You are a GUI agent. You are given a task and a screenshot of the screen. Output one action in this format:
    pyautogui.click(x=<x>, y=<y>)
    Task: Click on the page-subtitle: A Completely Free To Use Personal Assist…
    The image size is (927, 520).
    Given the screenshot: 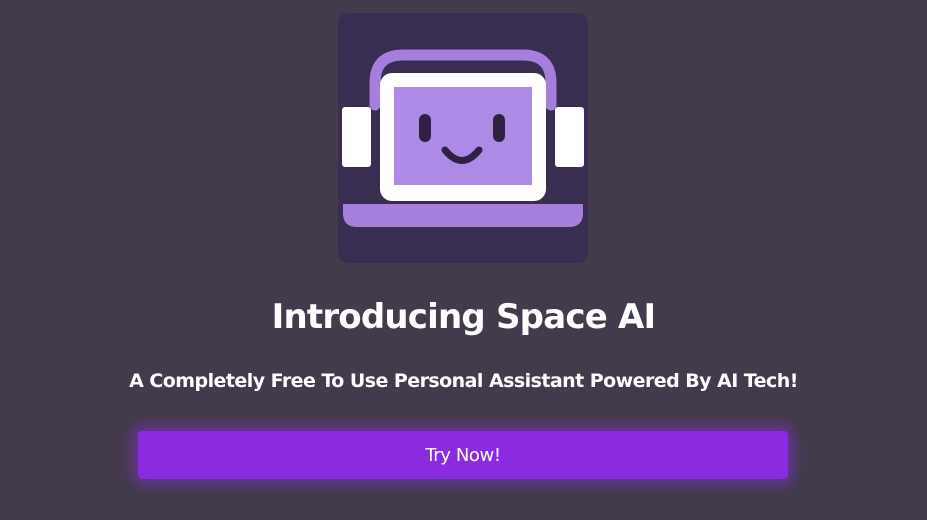 What is the action you would take?
    pyautogui.click(x=463, y=381)
    